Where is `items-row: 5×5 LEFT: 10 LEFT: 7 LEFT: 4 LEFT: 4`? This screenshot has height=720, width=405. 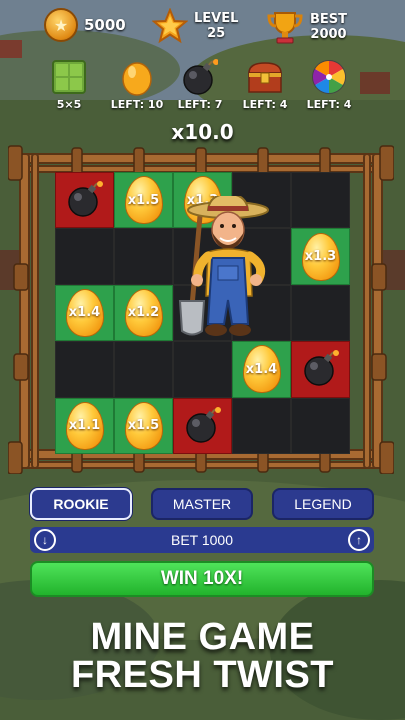
items-row: 5×5 LEFT: 10 LEFT: 7 LEFT: 4 LEFT: 4 is located at coordinates (202, 86).